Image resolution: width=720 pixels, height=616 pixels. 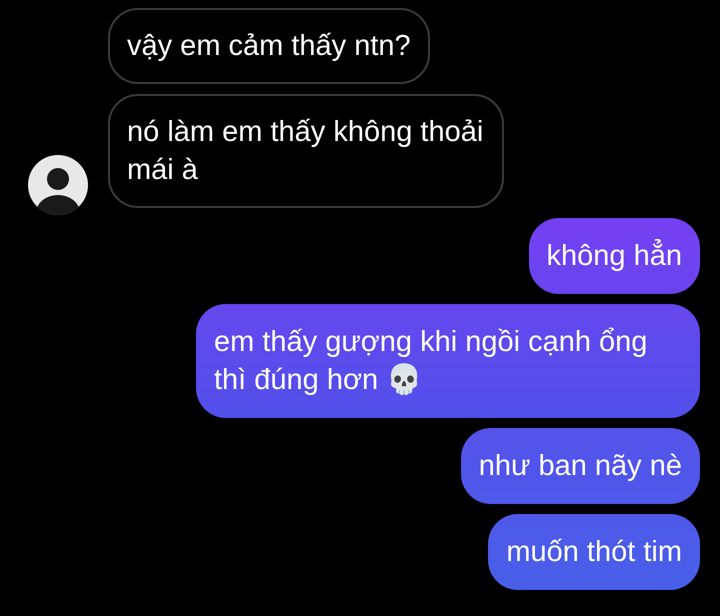 I want to click on sent-message: muốn thót tim, so click(x=594, y=552).